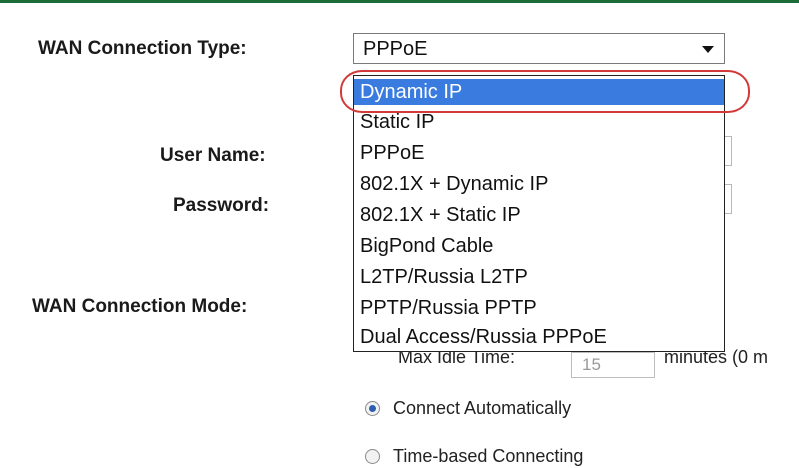 This screenshot has height=468, width=799. Describe the element at coordinates (399, 1) in the screenshot. I see `top-divider` at that location.